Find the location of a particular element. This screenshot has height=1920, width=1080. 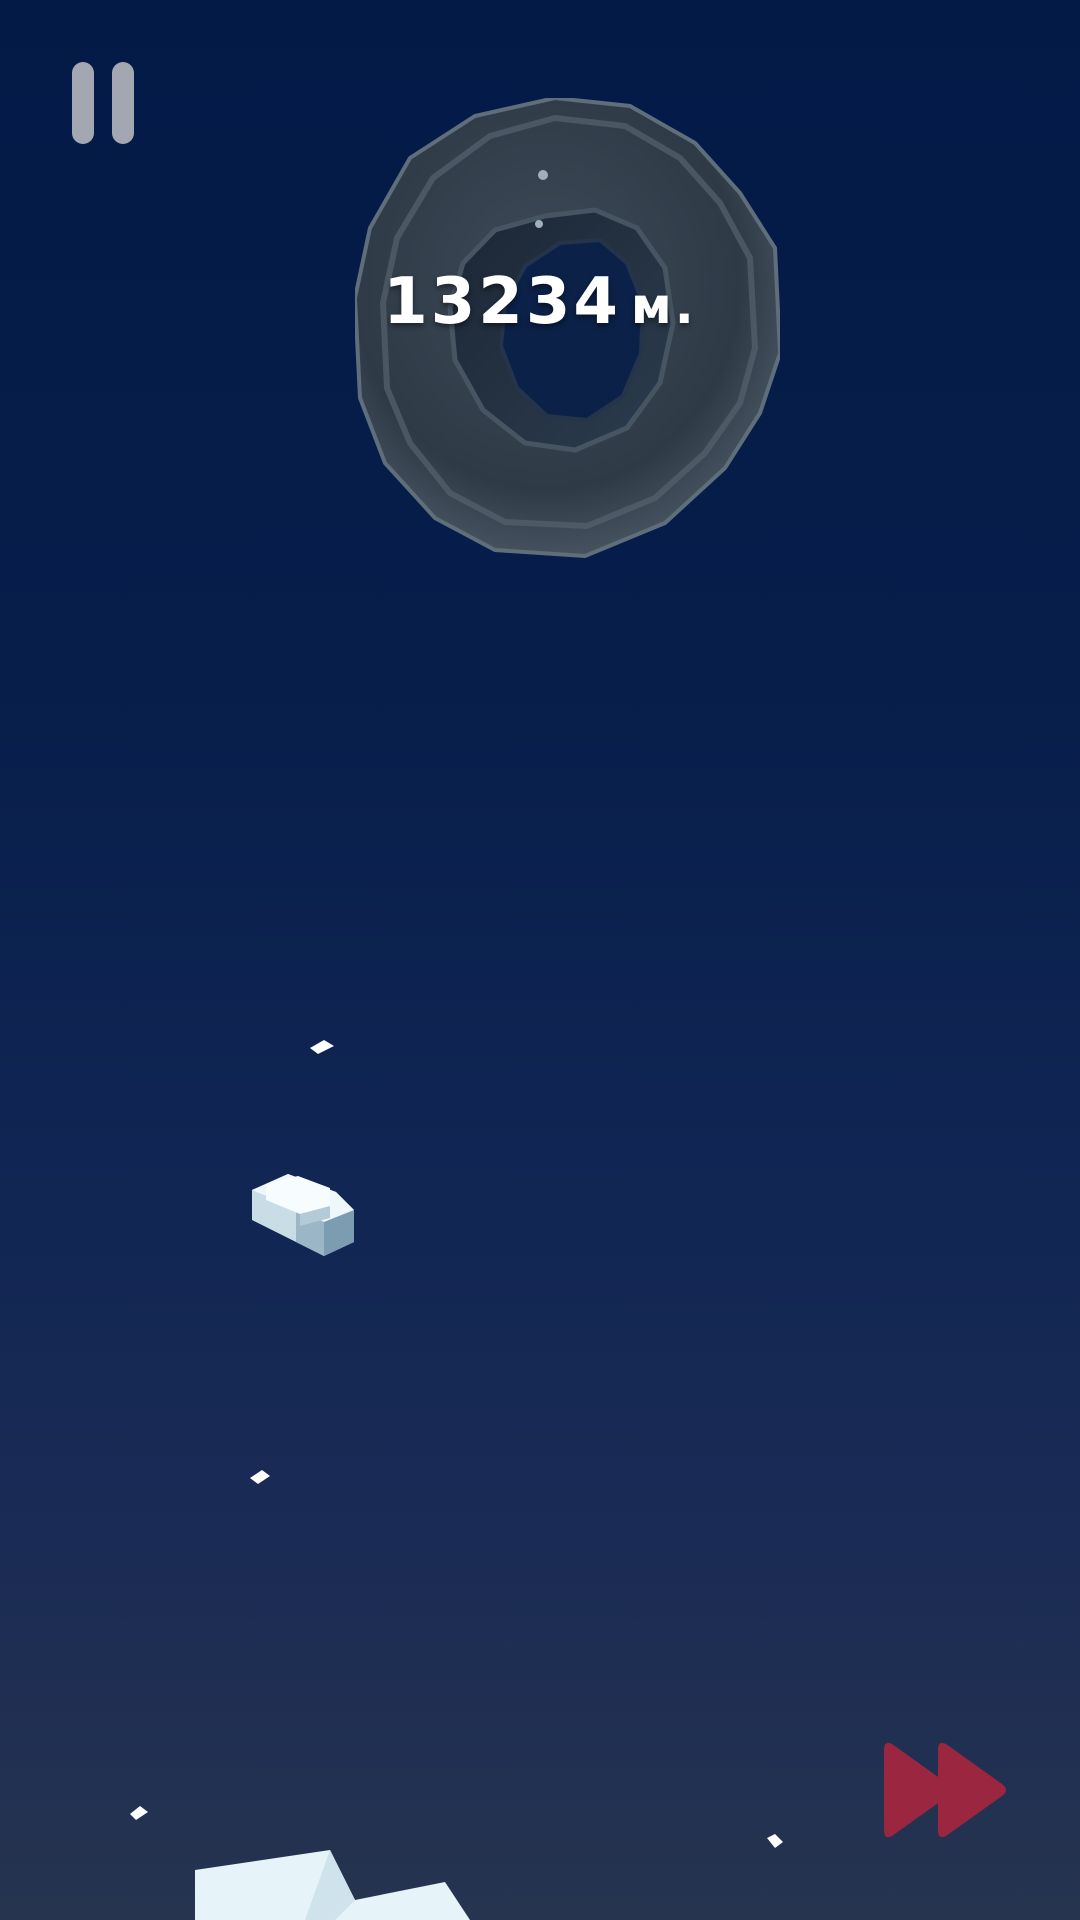

distance-counter: 13234 м. is located at coordinates (540, 302).